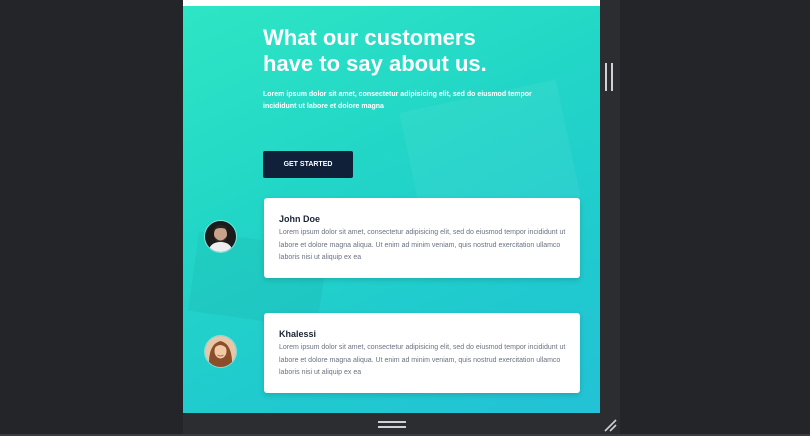 The image size is (810, 436). I want to click on get-started-button: GET STARTED, so click(308, 164).